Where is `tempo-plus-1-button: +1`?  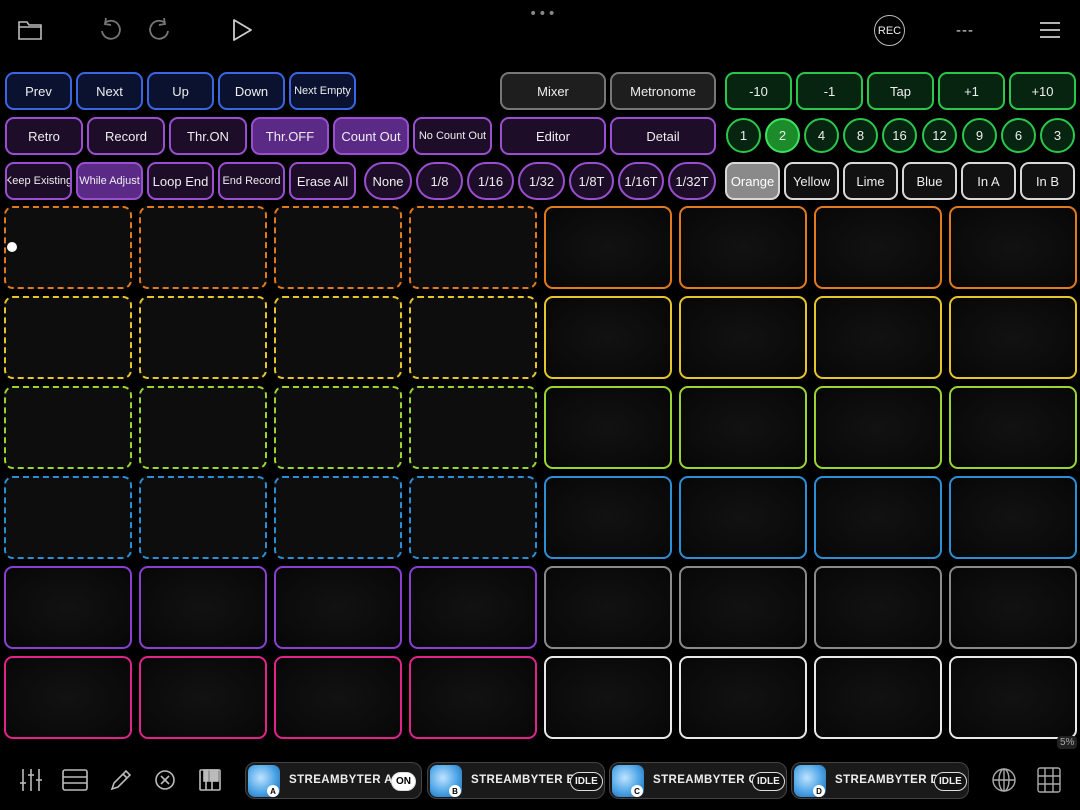
tempo-plus-1-button: +1 is located at coordinates (971, 91).